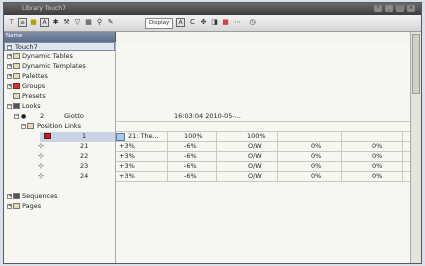 The image size is (425, 266). I want to click on tree-item-label: Dynamic Templates, so click(54, 66).